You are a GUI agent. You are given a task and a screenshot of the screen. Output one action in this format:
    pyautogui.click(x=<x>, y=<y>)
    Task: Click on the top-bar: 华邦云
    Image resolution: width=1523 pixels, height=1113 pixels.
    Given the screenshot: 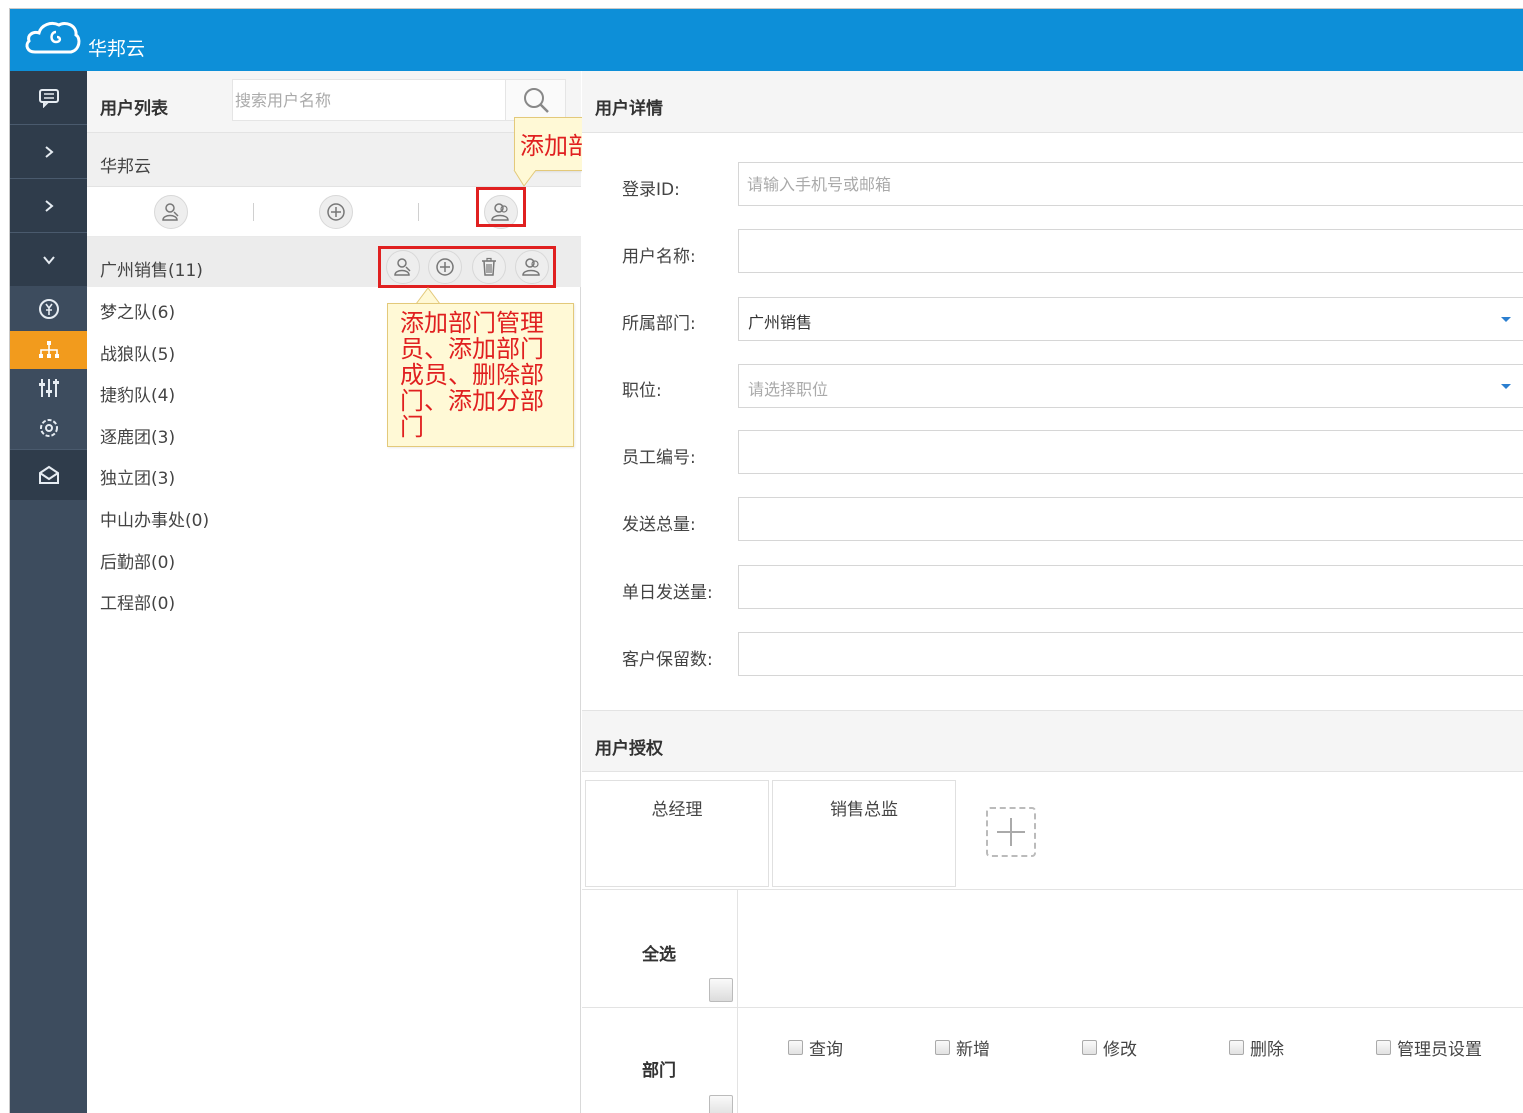 What is the action you would take?
    pyautogui.click(x=766, y=40)
    